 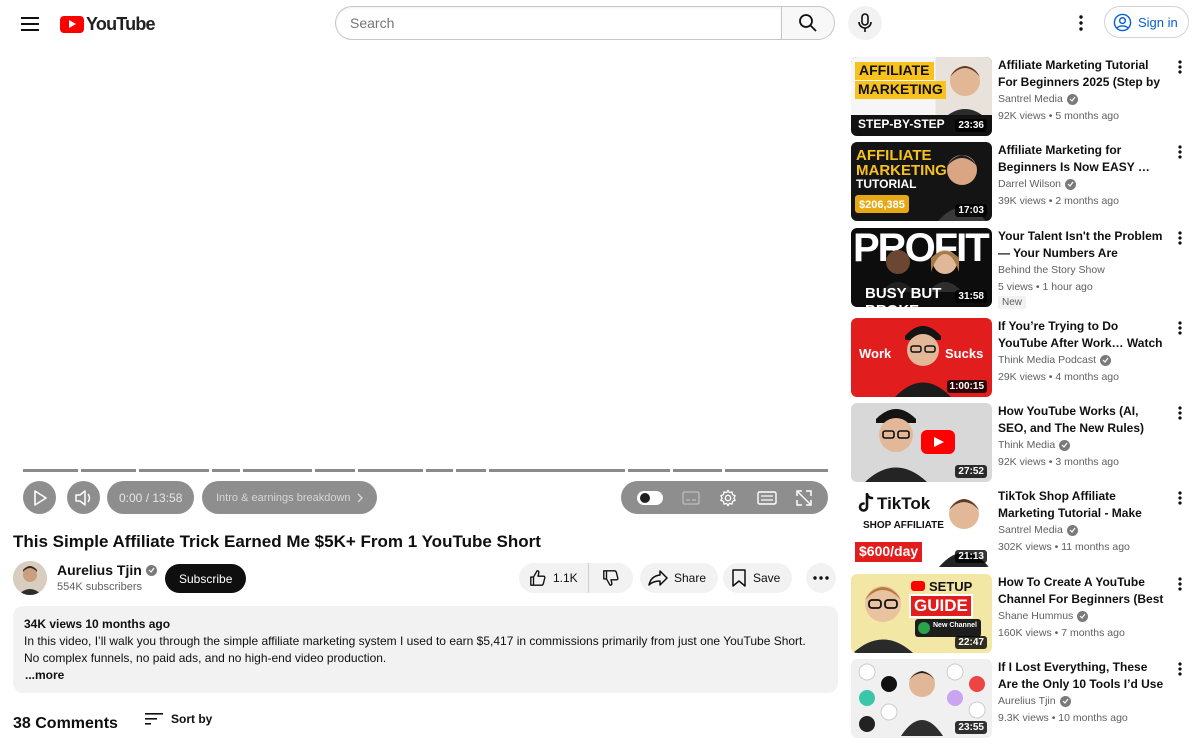 I want to click on vertical-dots-icon, so click(x=1180, y=67).